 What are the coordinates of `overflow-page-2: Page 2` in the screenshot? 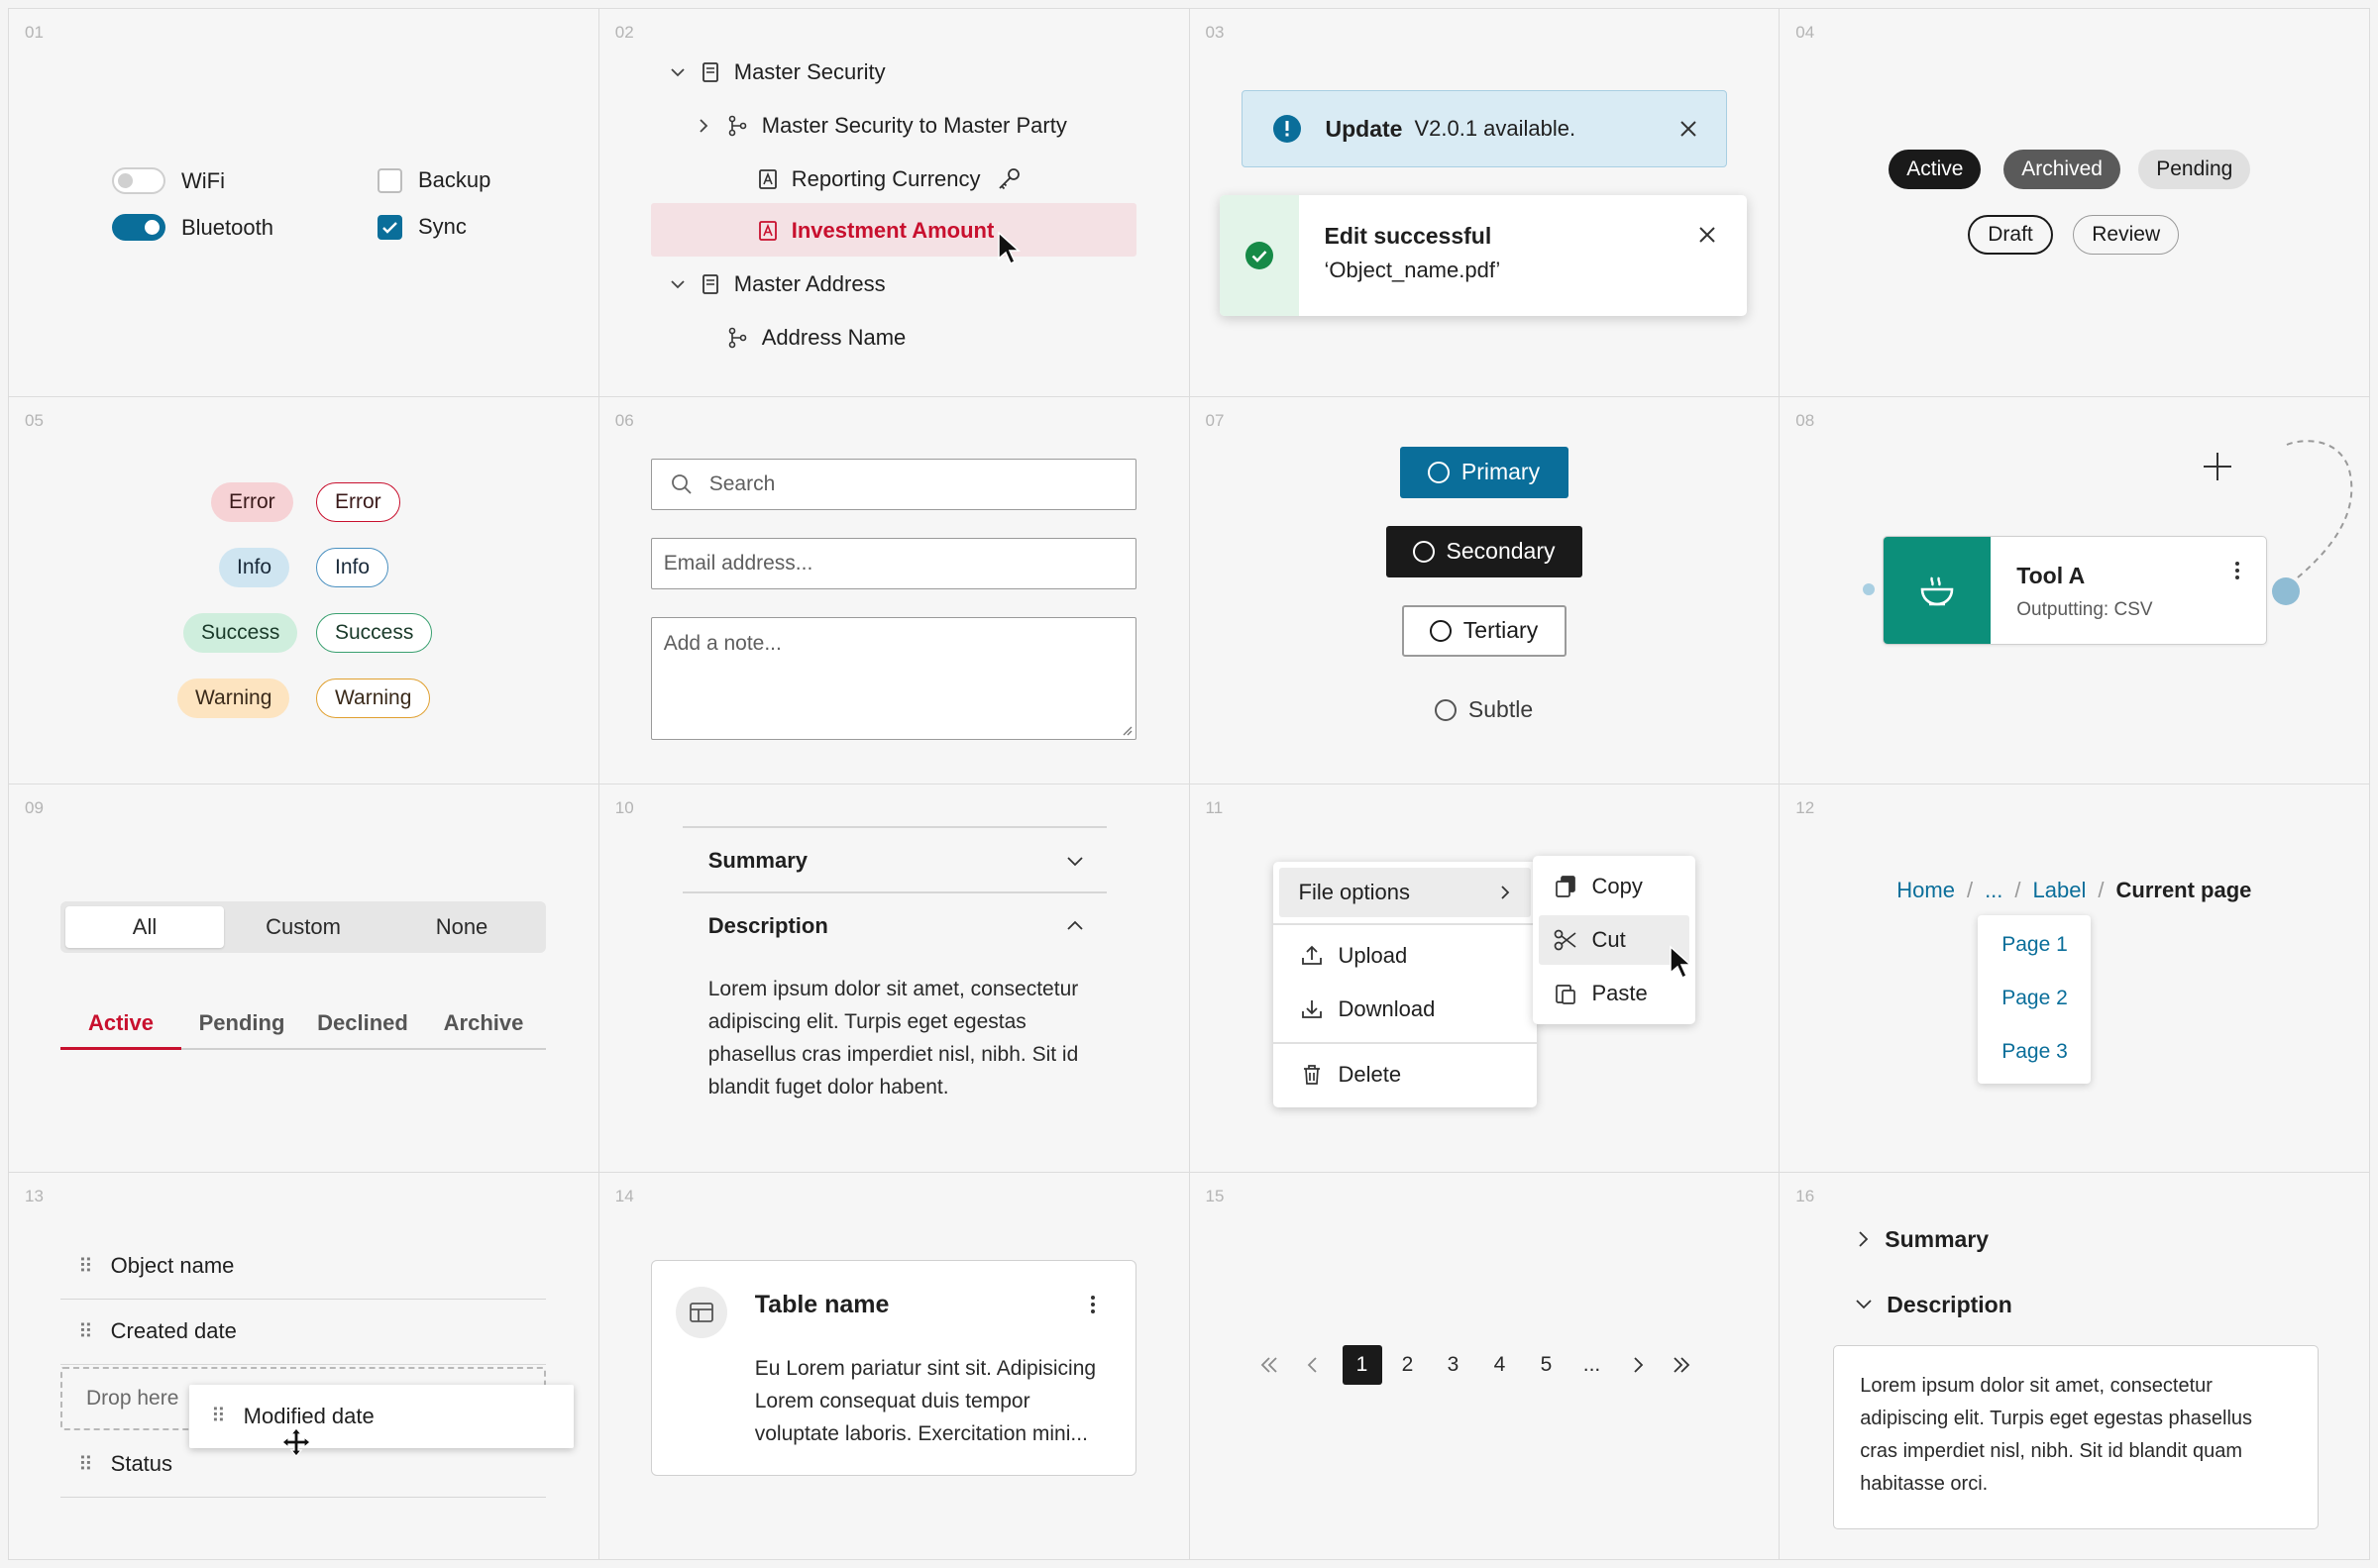 It's located at (2034, 999).